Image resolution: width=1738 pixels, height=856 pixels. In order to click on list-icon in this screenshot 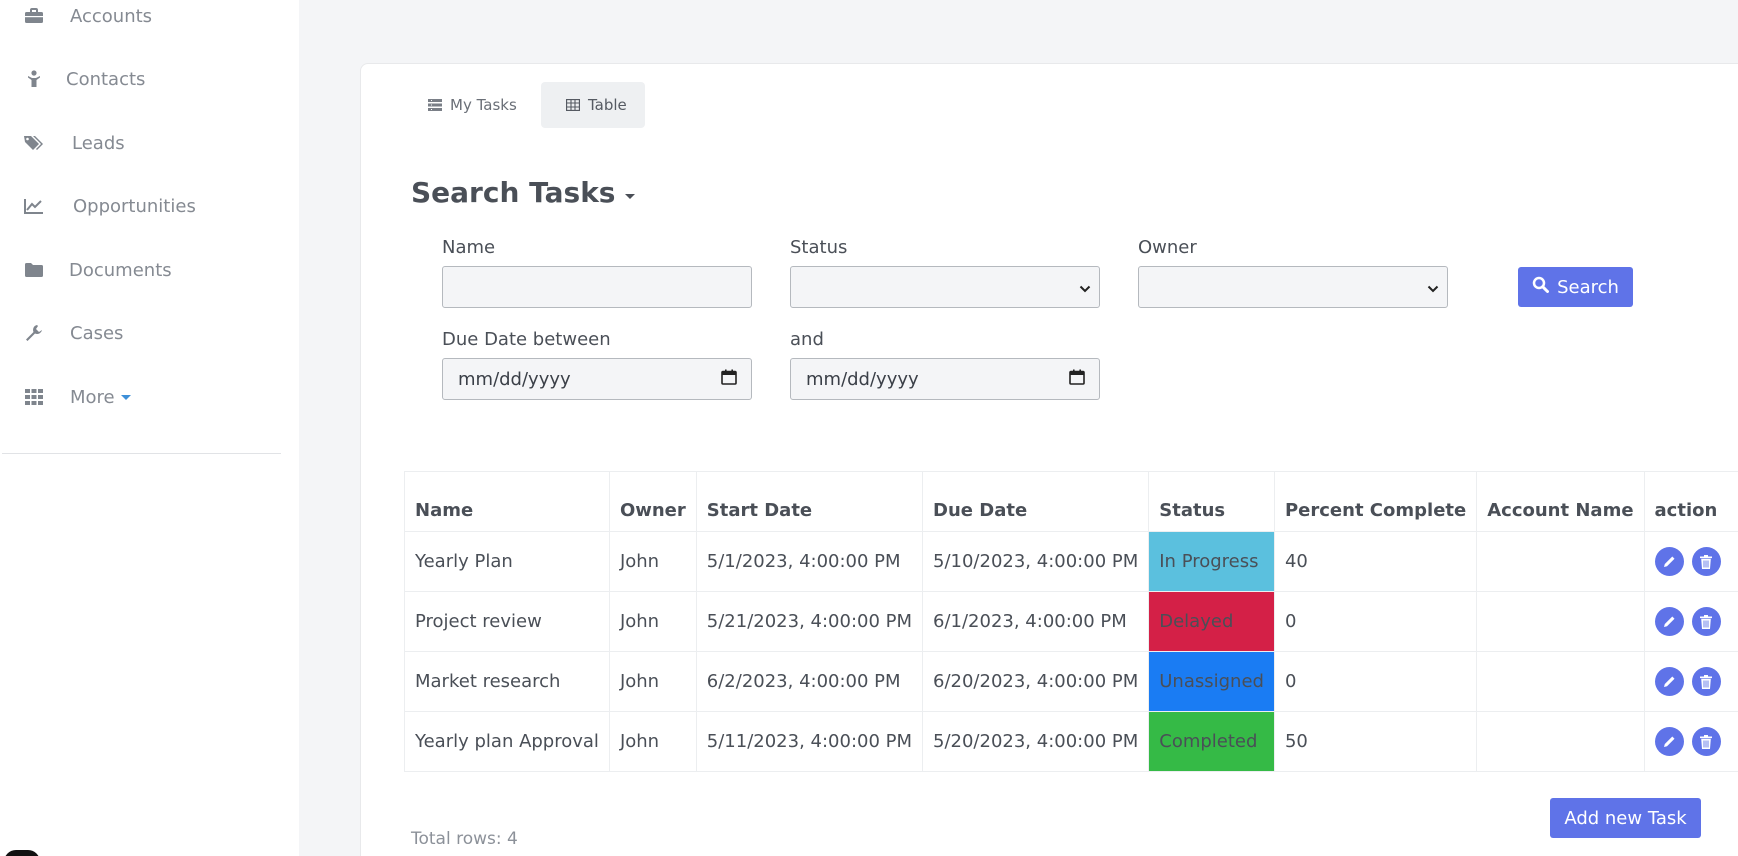, I will do `click(435, 105)`.